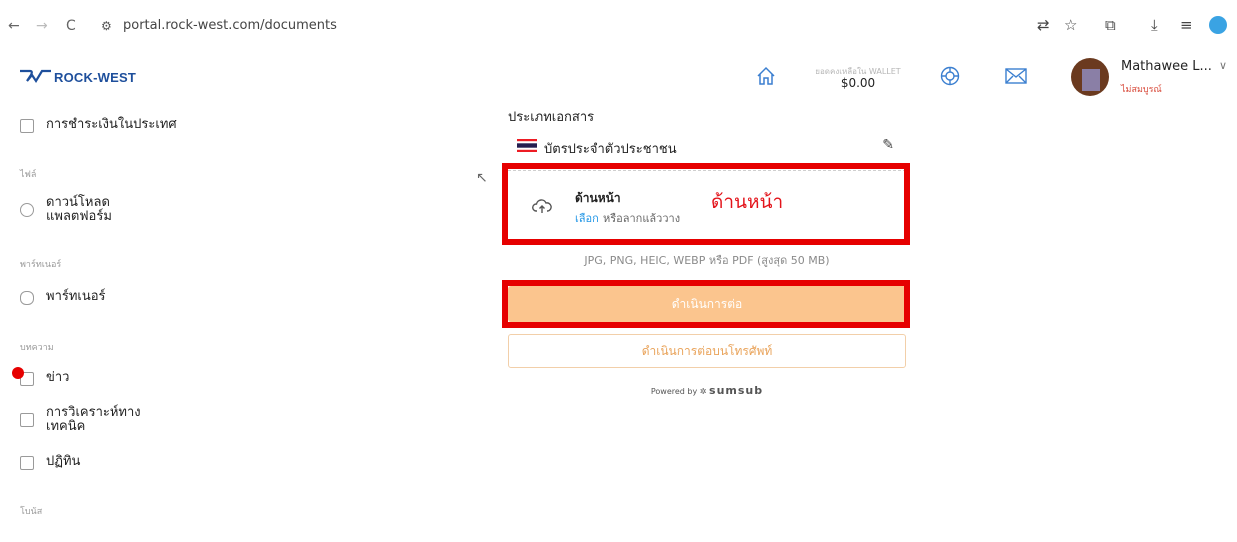  Describe the element at coordinates (37, 348) in the screenshot. I see `sidebar-section-articles: บทความ` at that location.